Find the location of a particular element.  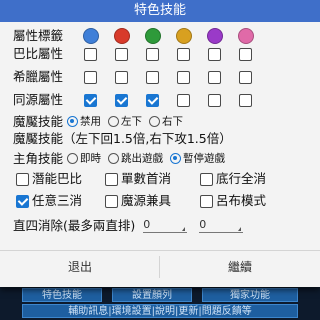

row-label-babylon: 巴比屬性 is located at coordinates (38, 54).